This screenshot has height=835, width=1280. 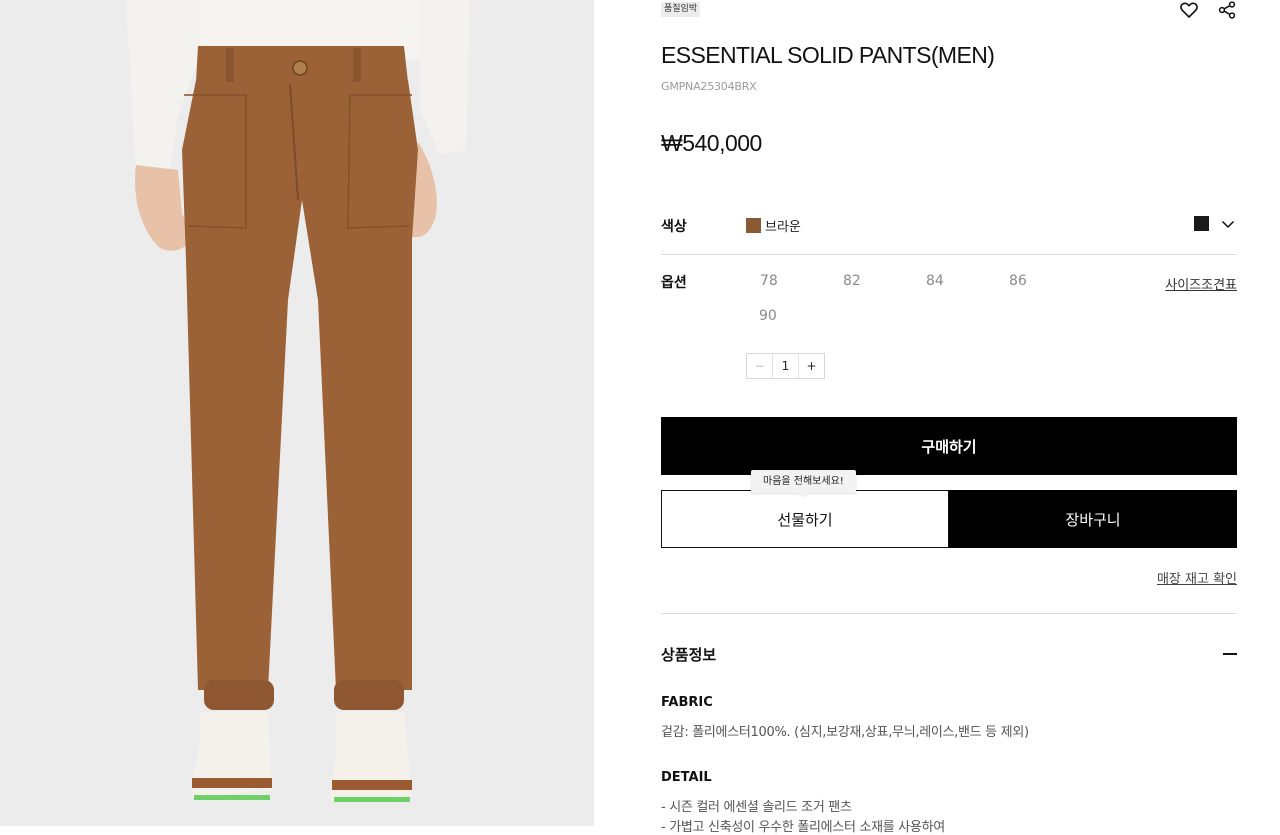 I want to click on option-label: 옵션, so click(x=674, y=283).